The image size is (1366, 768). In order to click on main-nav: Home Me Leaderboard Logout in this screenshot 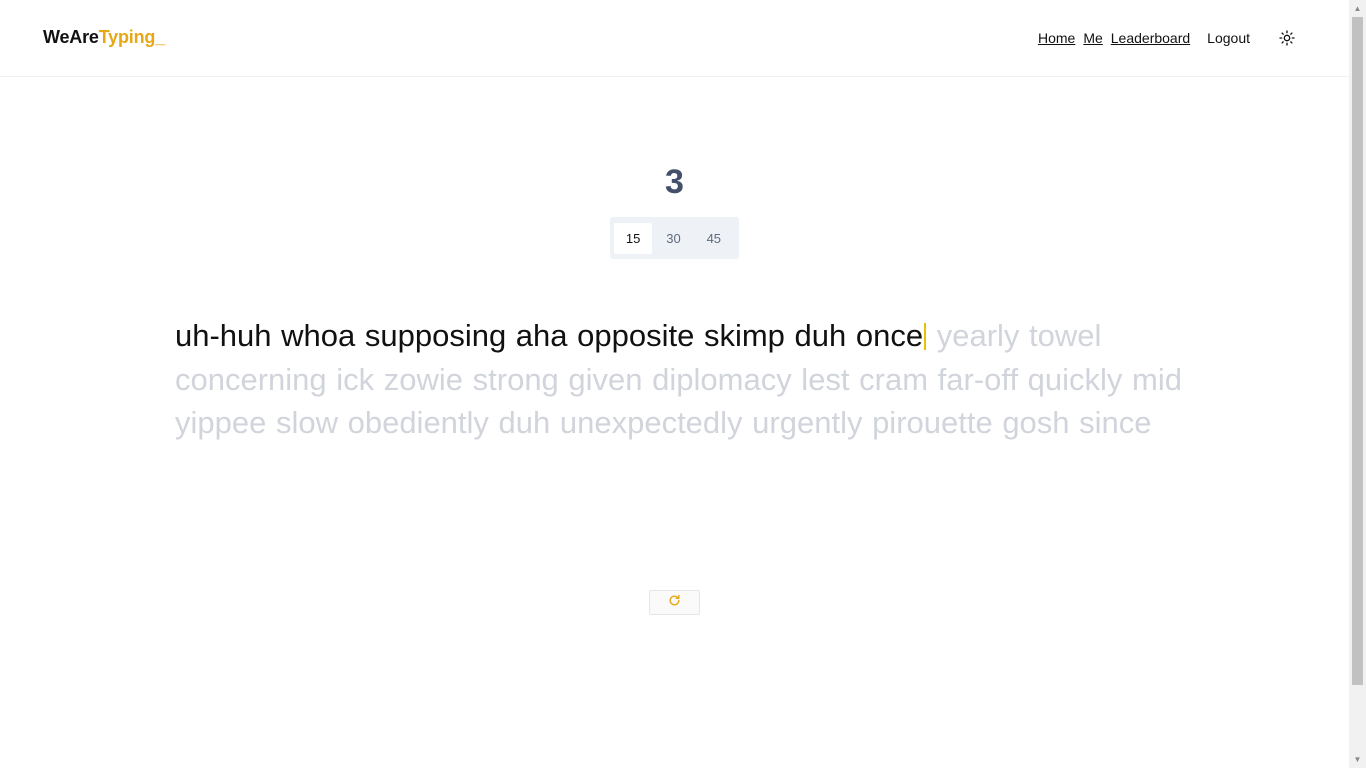, I will do `click(1167, 38)`.